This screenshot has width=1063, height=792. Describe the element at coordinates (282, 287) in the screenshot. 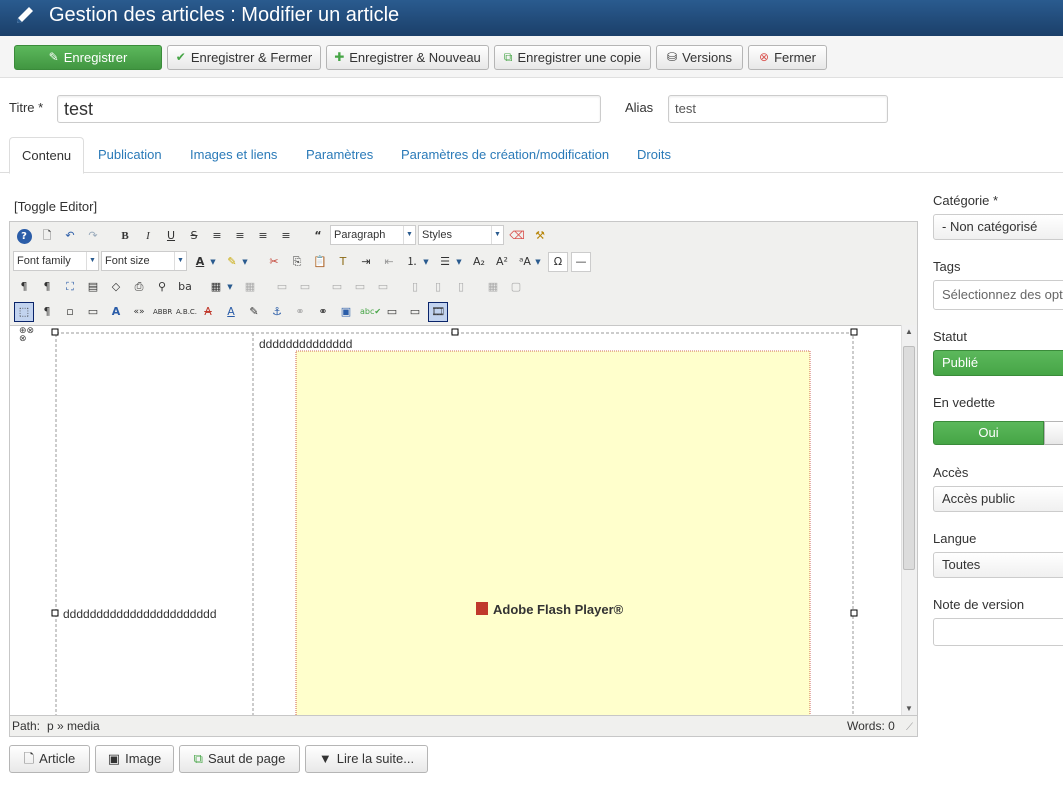

I see `row-props-icon: ▭` at that location.